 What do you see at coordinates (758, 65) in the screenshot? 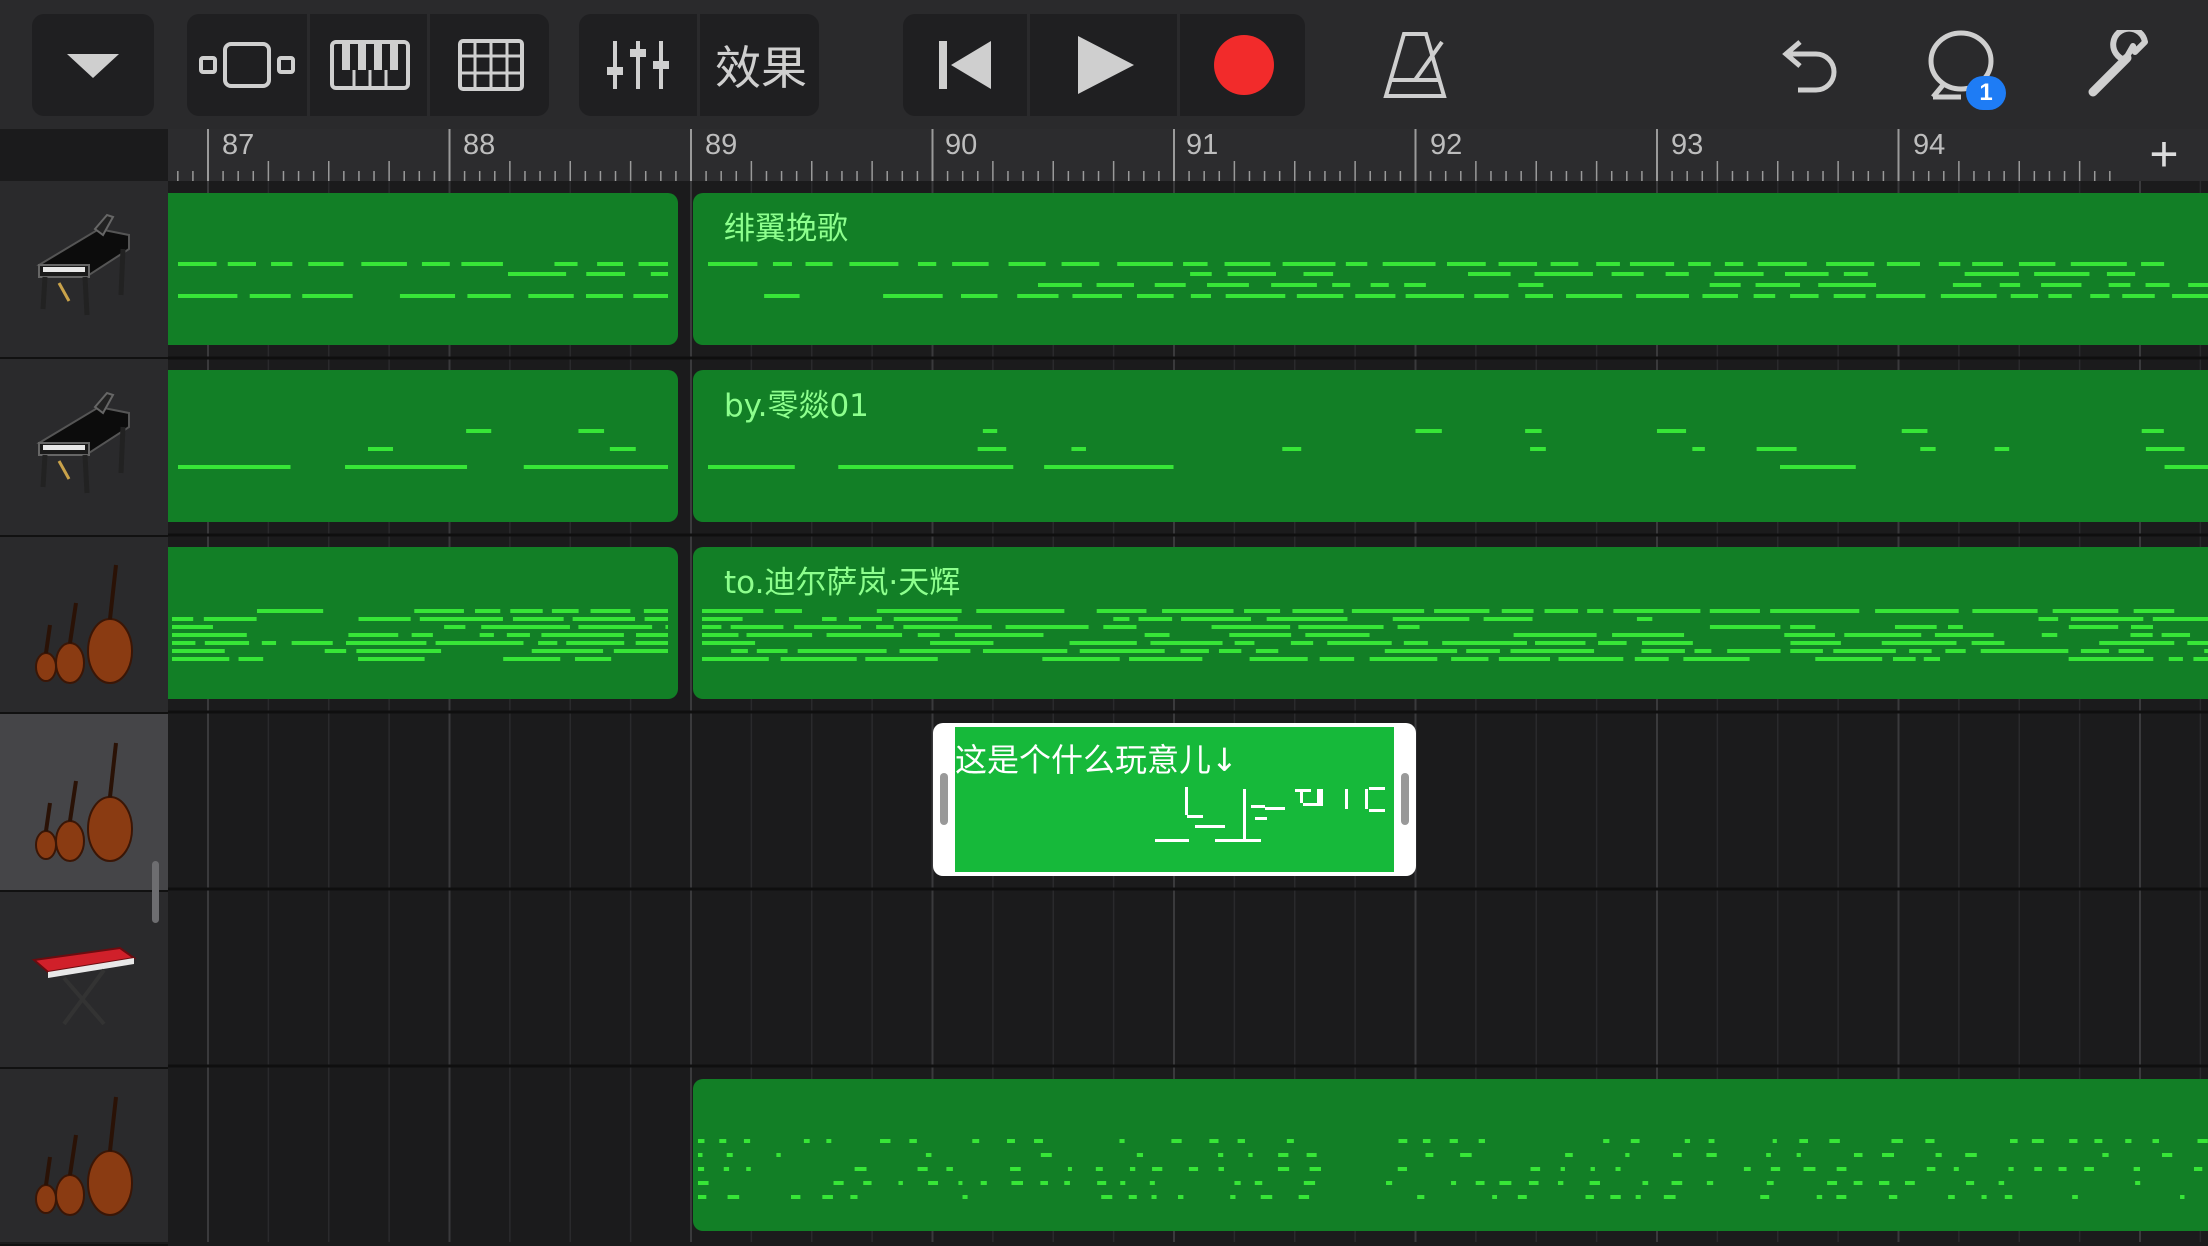
I see `fx-button: 效果` at bounding box center [758, 65].